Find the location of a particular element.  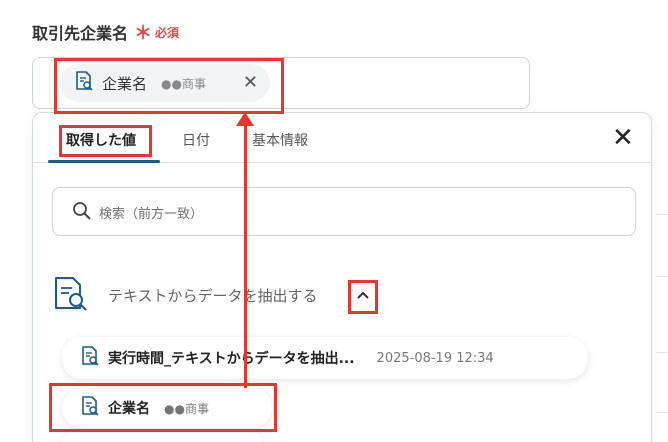

annotation-arrow-line is located at coordinates (245, 253).